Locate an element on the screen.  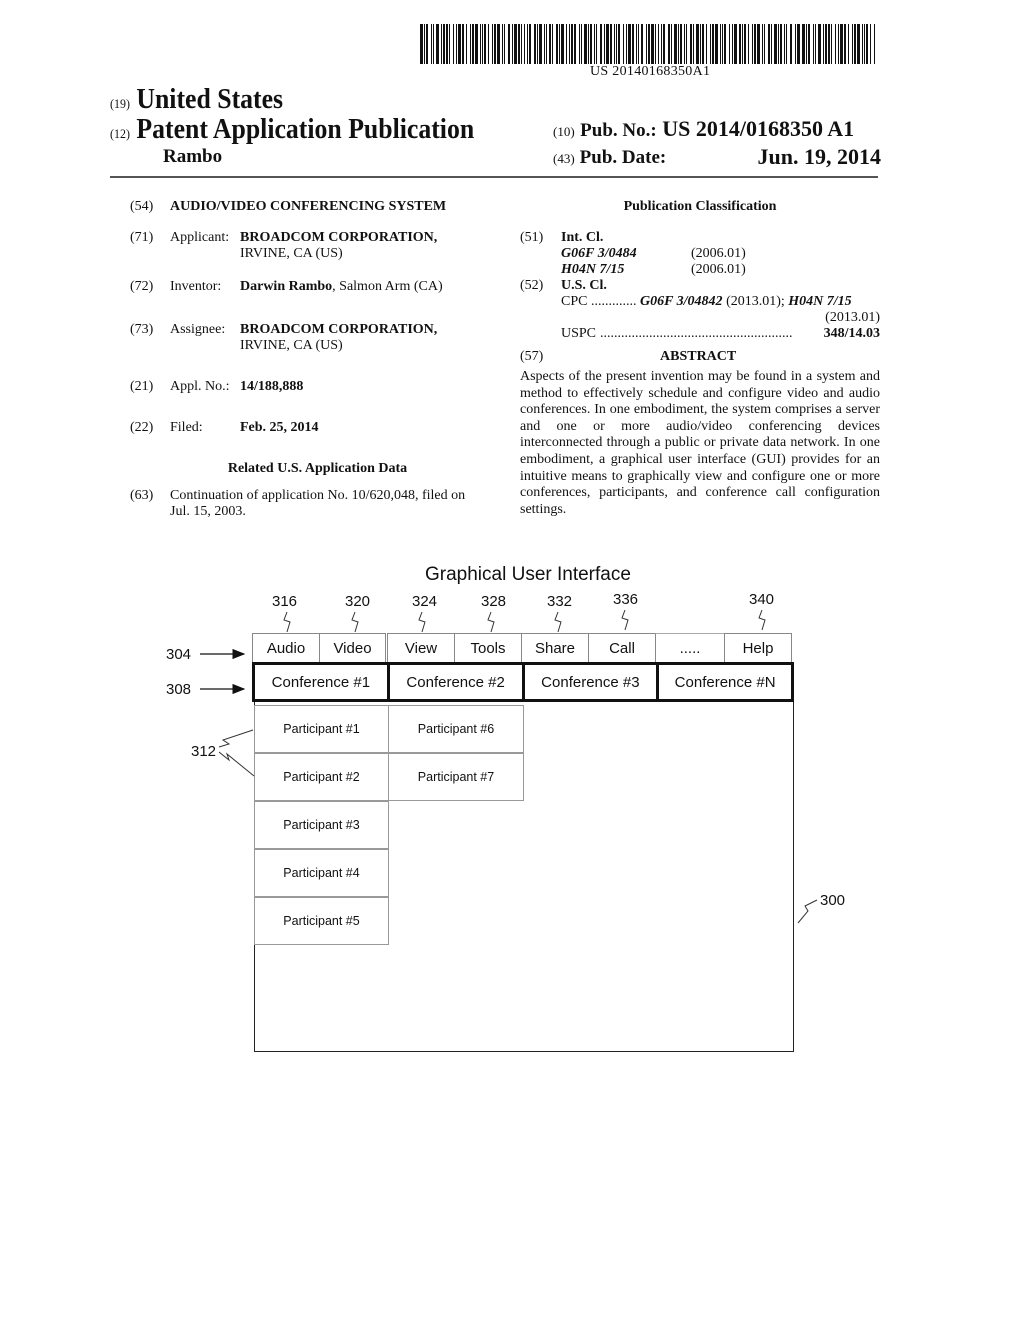
squiggle-share is located at coordinates (558, 622).